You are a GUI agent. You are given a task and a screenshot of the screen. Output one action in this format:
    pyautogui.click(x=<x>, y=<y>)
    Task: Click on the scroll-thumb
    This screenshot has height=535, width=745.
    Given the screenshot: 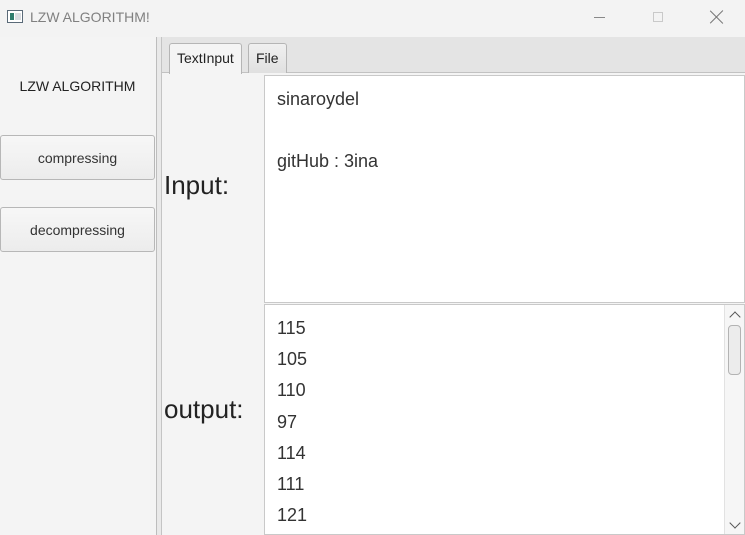 What is the action you would take?
    pyautogui.click(x=734, y=350)
    